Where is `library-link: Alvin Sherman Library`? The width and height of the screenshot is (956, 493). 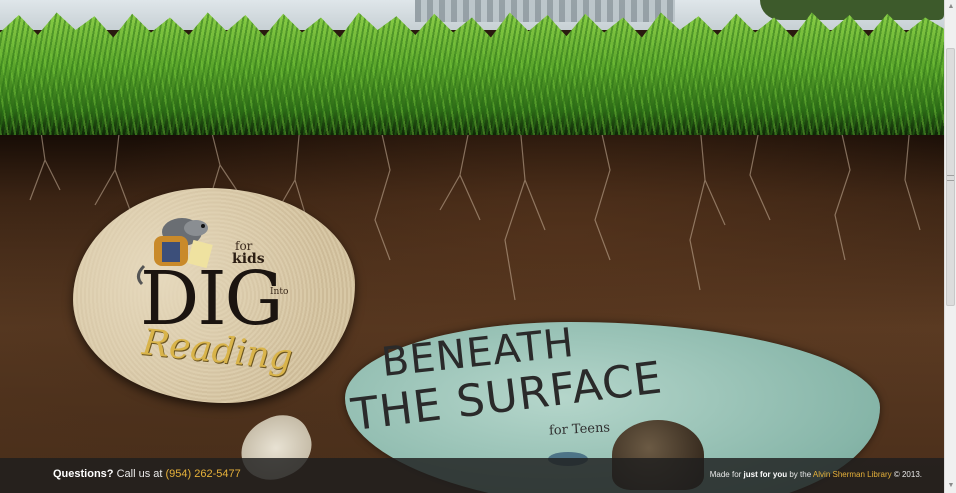
library-link: Alvin Sherman Library is located at coordinates (852, 474).